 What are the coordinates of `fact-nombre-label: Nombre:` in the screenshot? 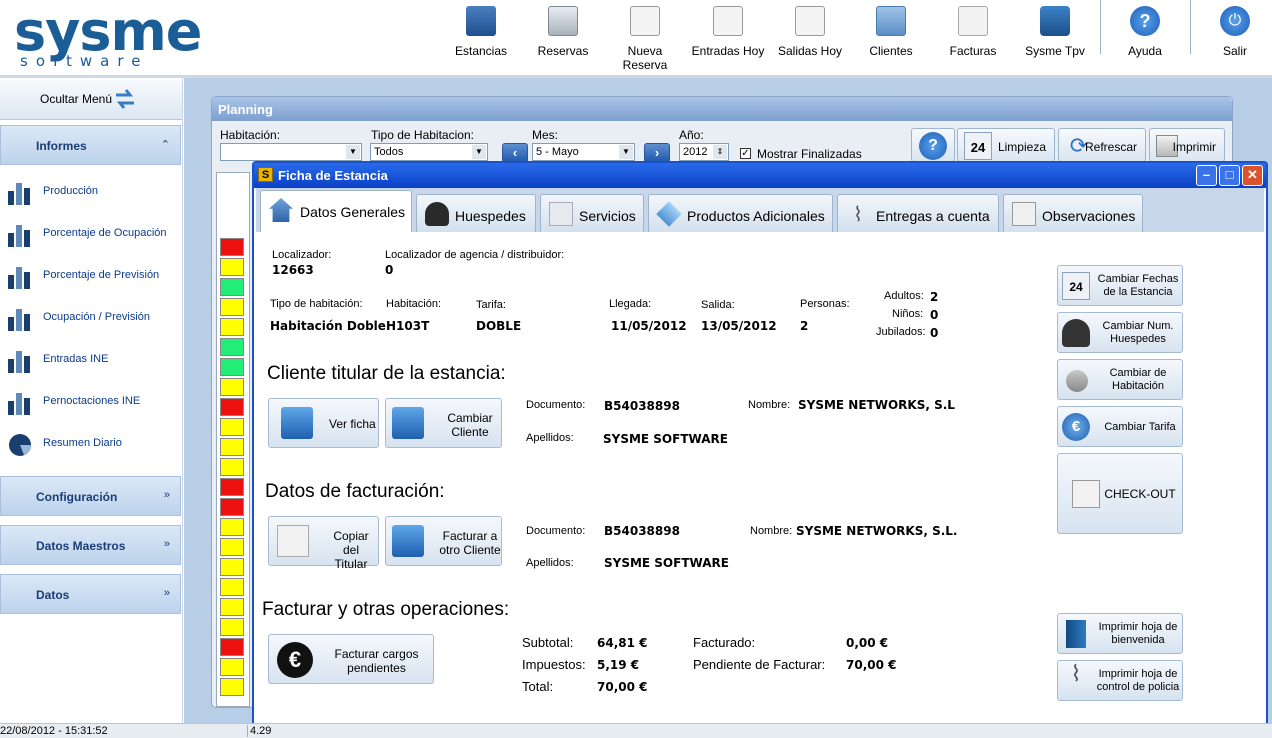 It's located at (771, 531).